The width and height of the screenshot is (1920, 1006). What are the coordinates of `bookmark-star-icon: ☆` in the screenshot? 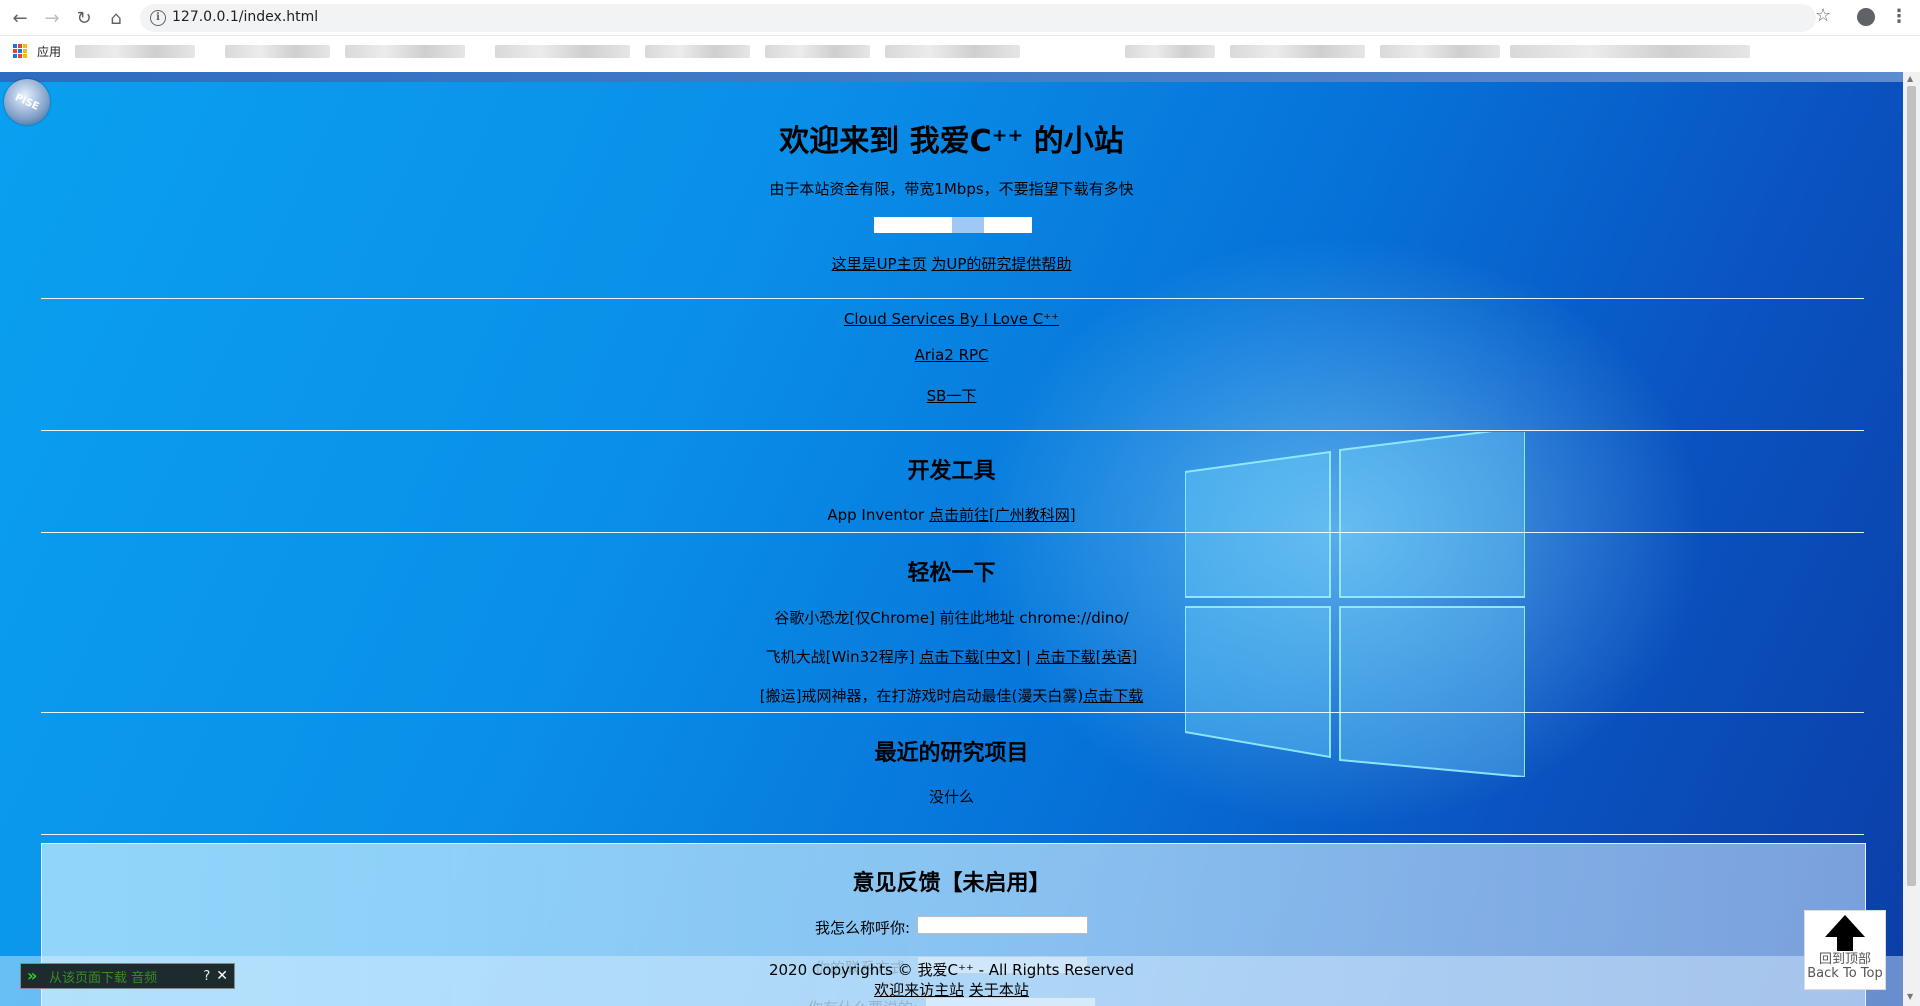 It's located at (1823, 15).